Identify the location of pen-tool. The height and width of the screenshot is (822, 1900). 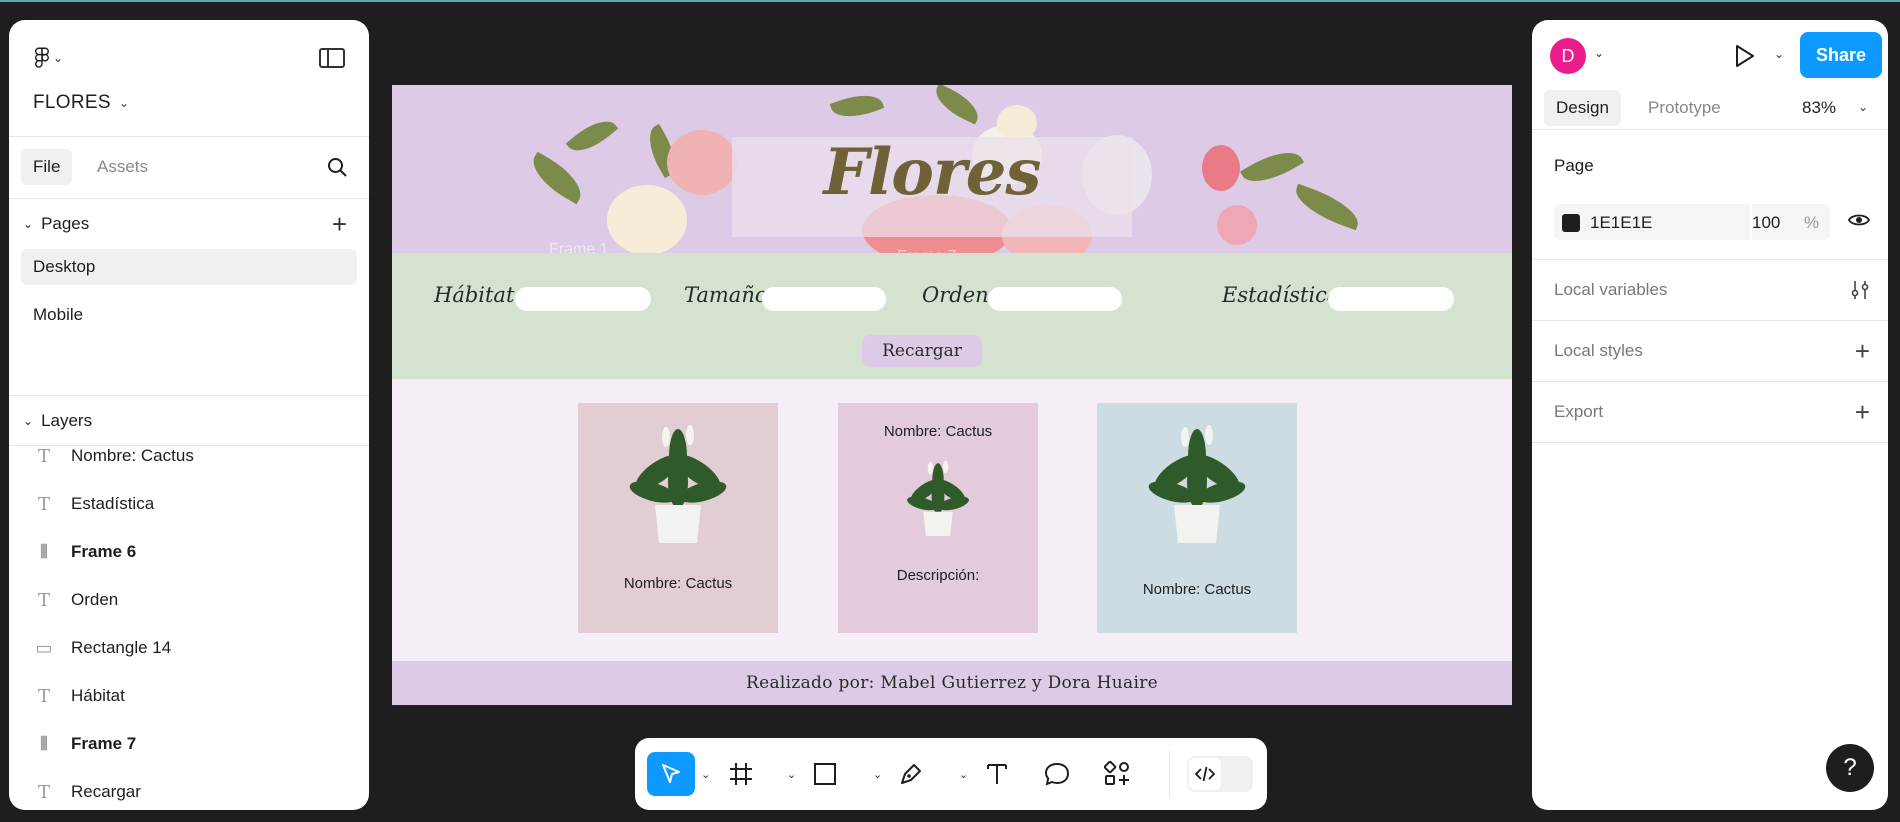
(911, 774).